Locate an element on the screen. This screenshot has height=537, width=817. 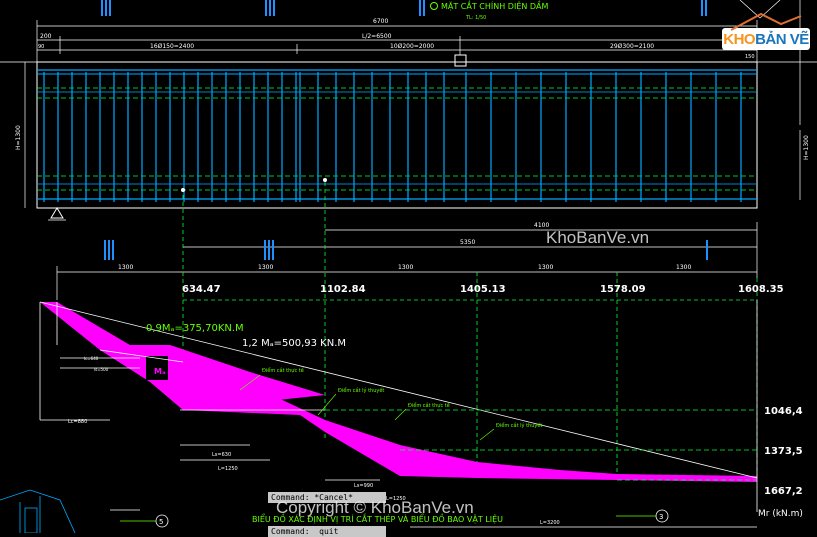
top-section-markers is located at coordinates (404, 8).